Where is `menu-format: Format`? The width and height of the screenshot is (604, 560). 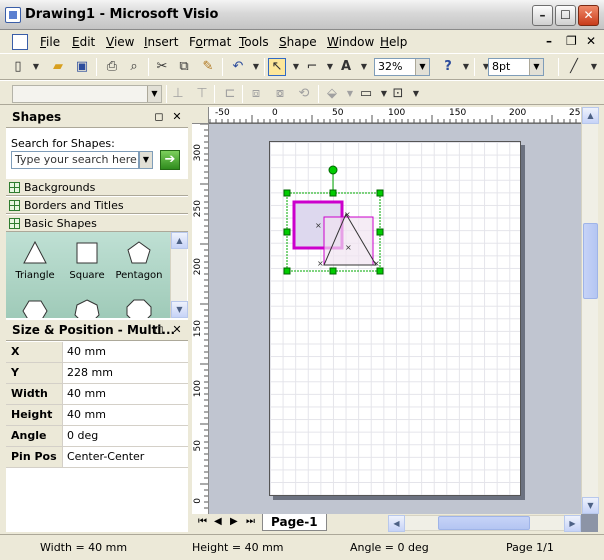 menu-format: Format is located at coordinates (210, 42).